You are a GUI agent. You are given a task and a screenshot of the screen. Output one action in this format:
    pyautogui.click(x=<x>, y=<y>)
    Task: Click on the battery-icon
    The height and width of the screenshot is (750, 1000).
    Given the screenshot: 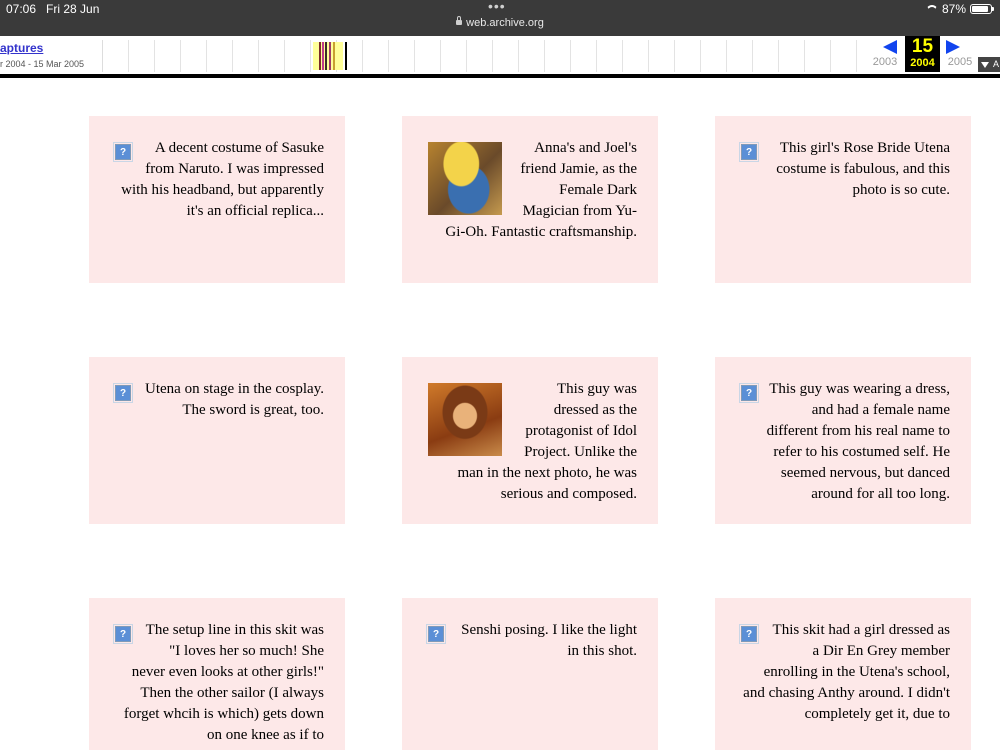 What is the action you would take?
    pyautogui.click(x=982, y=9)
    